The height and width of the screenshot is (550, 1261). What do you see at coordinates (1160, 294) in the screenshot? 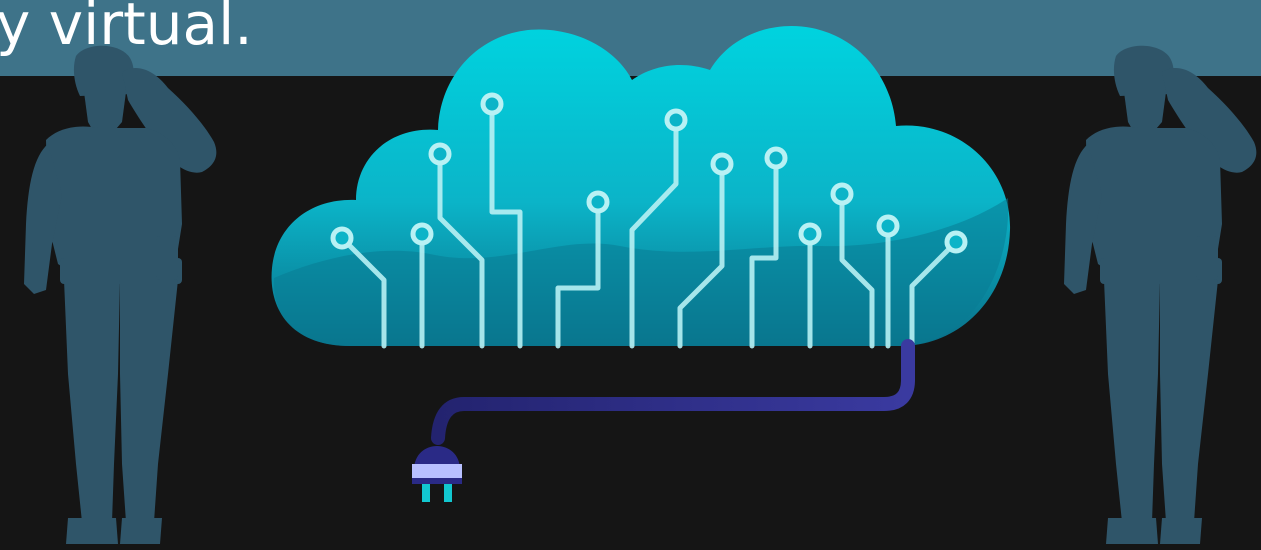
I see `soldier-right-silhouette` at bounding box center [1160, 294].